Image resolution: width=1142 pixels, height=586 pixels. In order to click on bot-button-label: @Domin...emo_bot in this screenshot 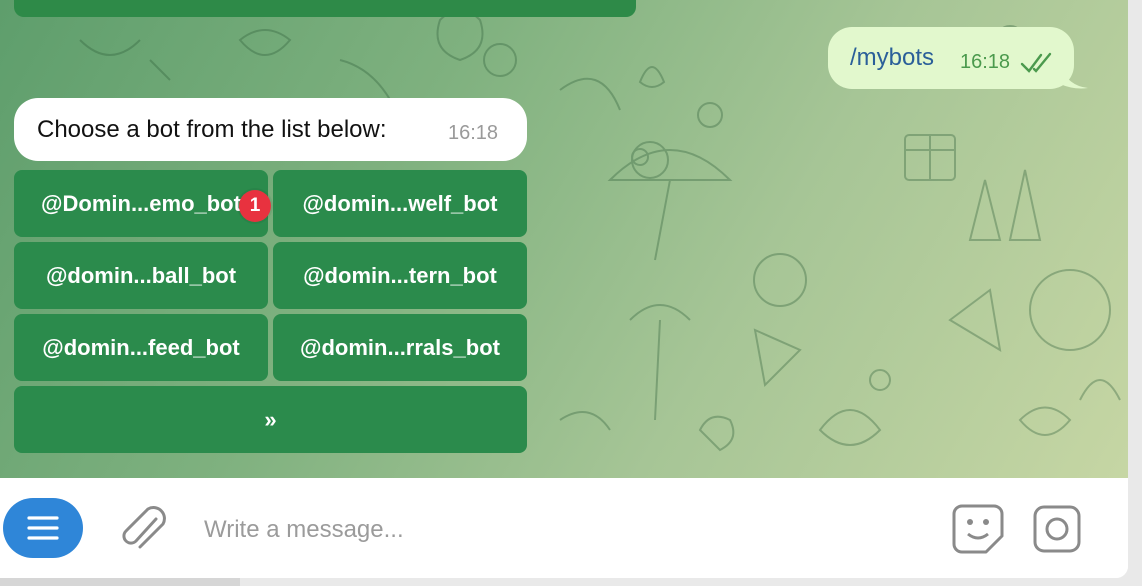, I will do `click(141, 203)`.